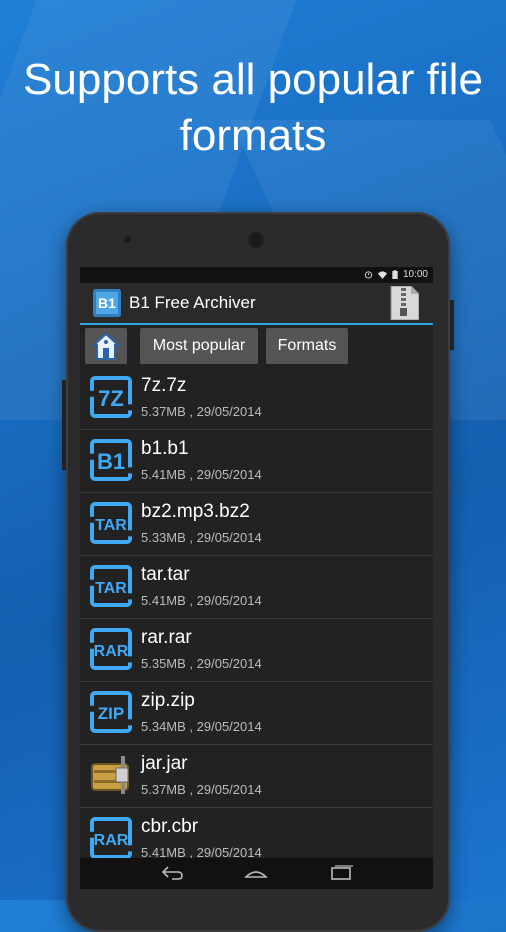  Describe the element at coordinates (256, 461) in the screenshot. I see `file-row: B1 b1.b1 5.41MB , 29/05/2014` at that location.